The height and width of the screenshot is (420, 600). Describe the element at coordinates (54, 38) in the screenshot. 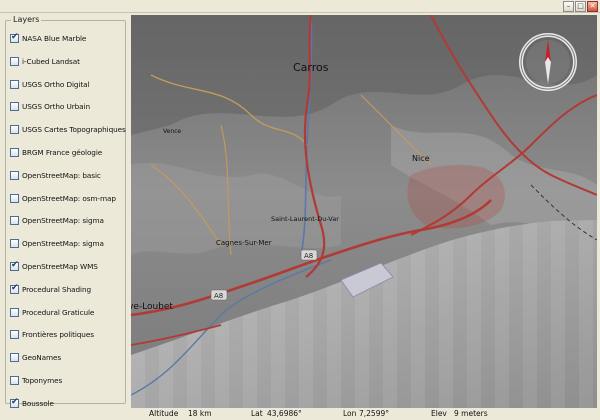

I see `layer-label: NASA Blue Marble` at that location.